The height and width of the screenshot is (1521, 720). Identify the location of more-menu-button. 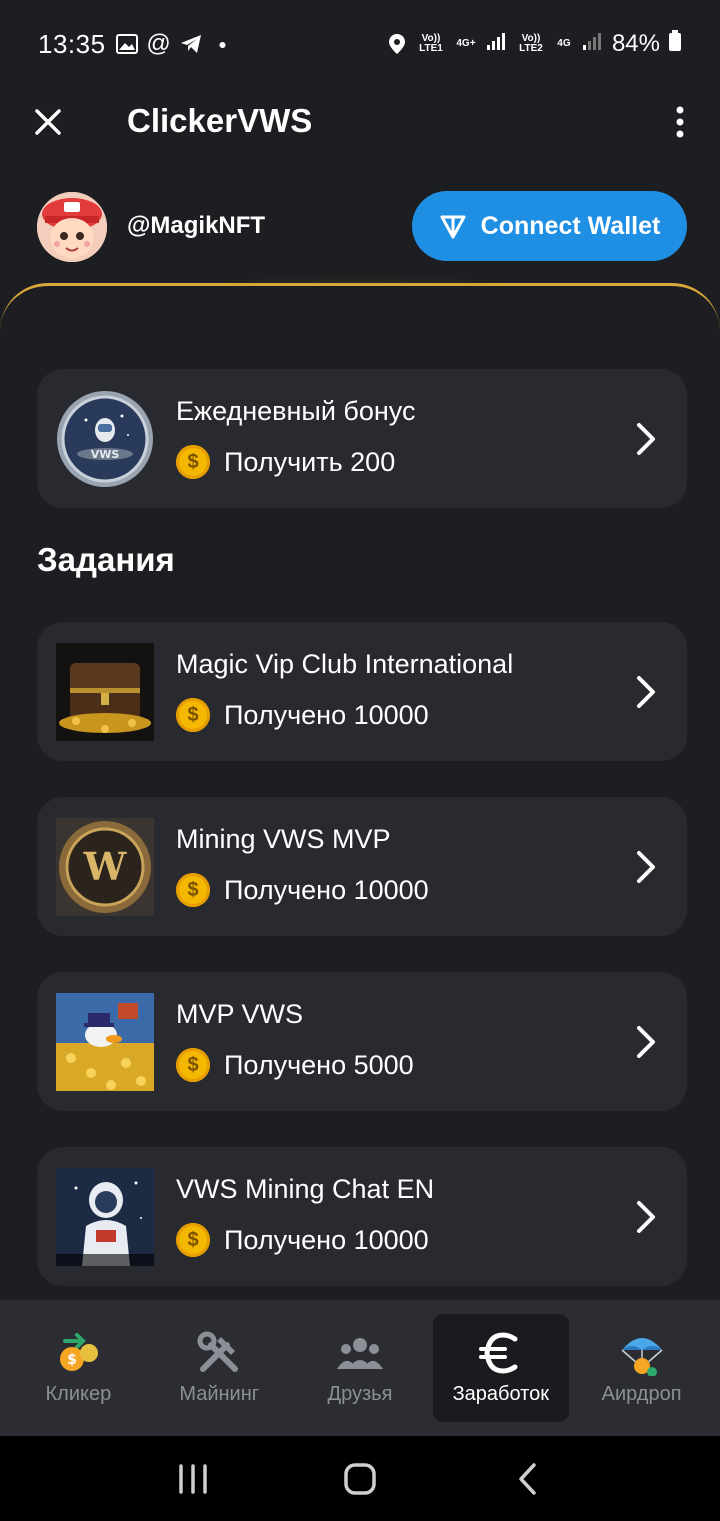
(680, 122).